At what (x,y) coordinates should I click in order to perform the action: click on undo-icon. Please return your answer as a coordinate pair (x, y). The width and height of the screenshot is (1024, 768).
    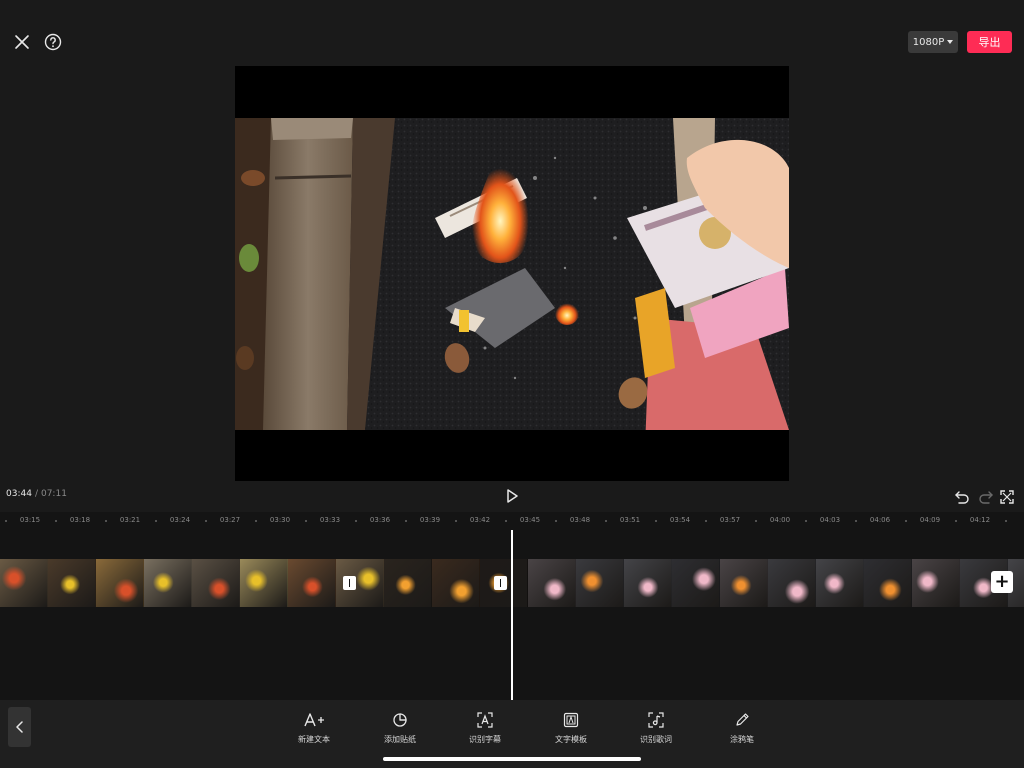
    Looking at the image, I should click on (962, 497).